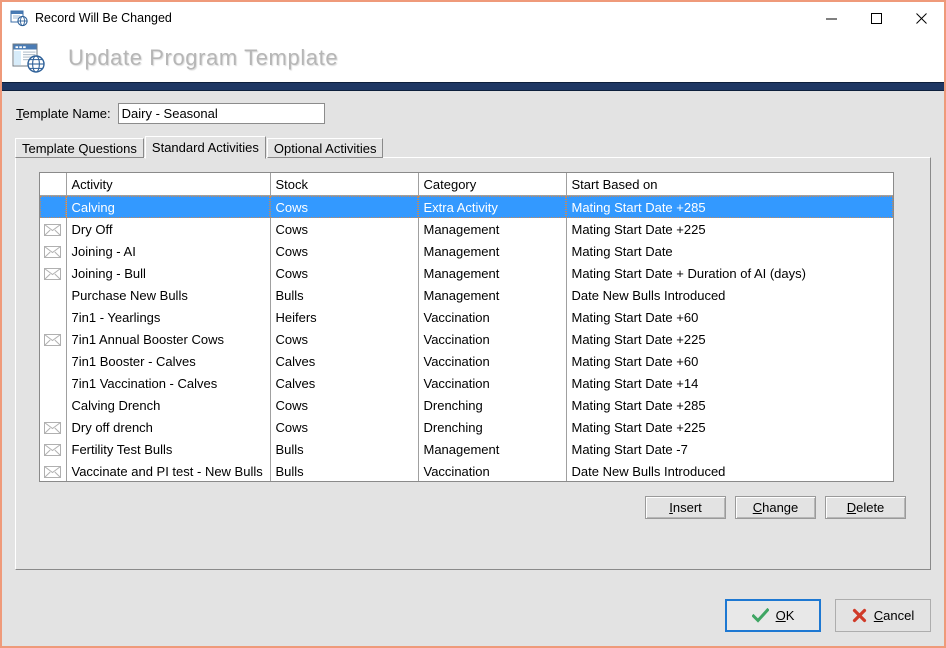  Describe the element at coordinates (344, 383) in the screenshot. I see `cell-stock: Calves` at that location.